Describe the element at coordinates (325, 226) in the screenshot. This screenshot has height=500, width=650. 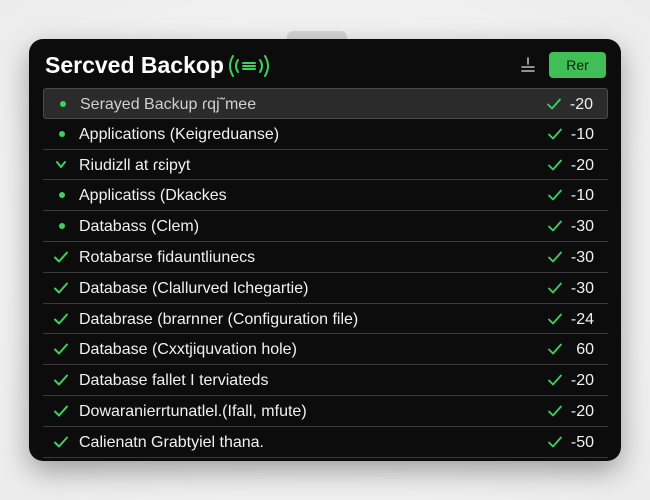
I see `backup-item-row: Databass (Clem) -30` at that location.